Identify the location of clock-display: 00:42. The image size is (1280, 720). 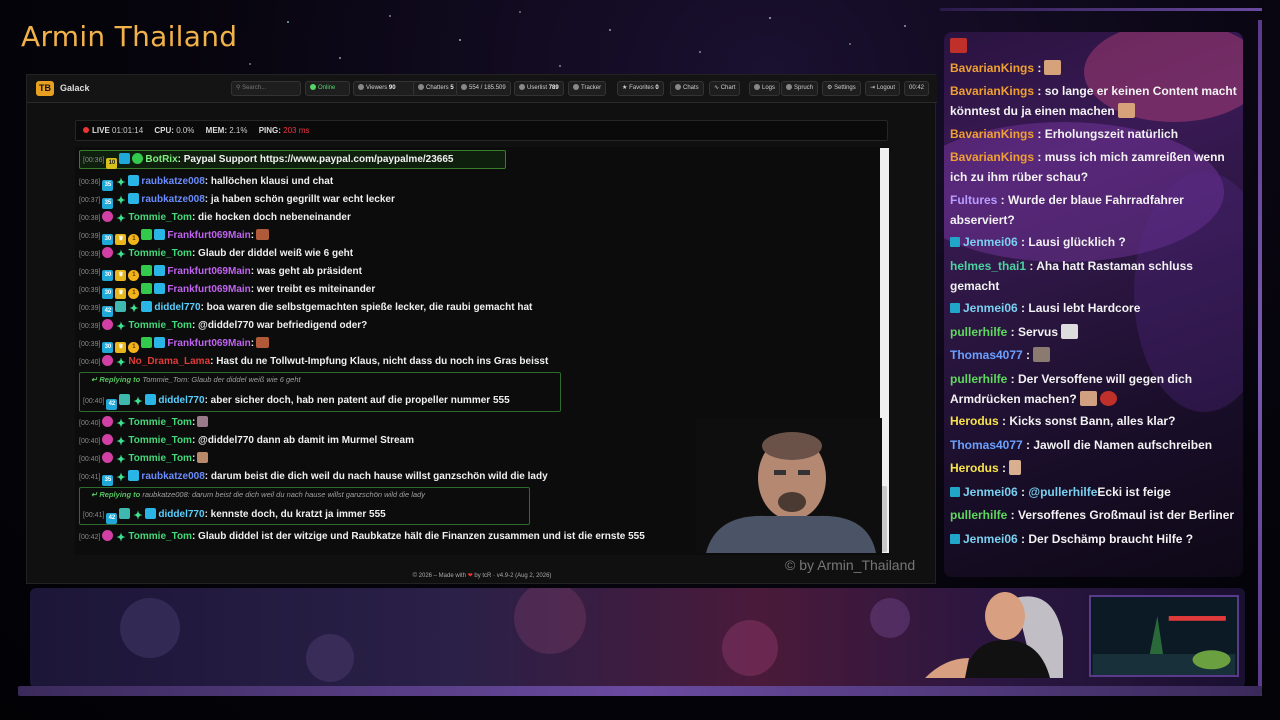
(917, 88).